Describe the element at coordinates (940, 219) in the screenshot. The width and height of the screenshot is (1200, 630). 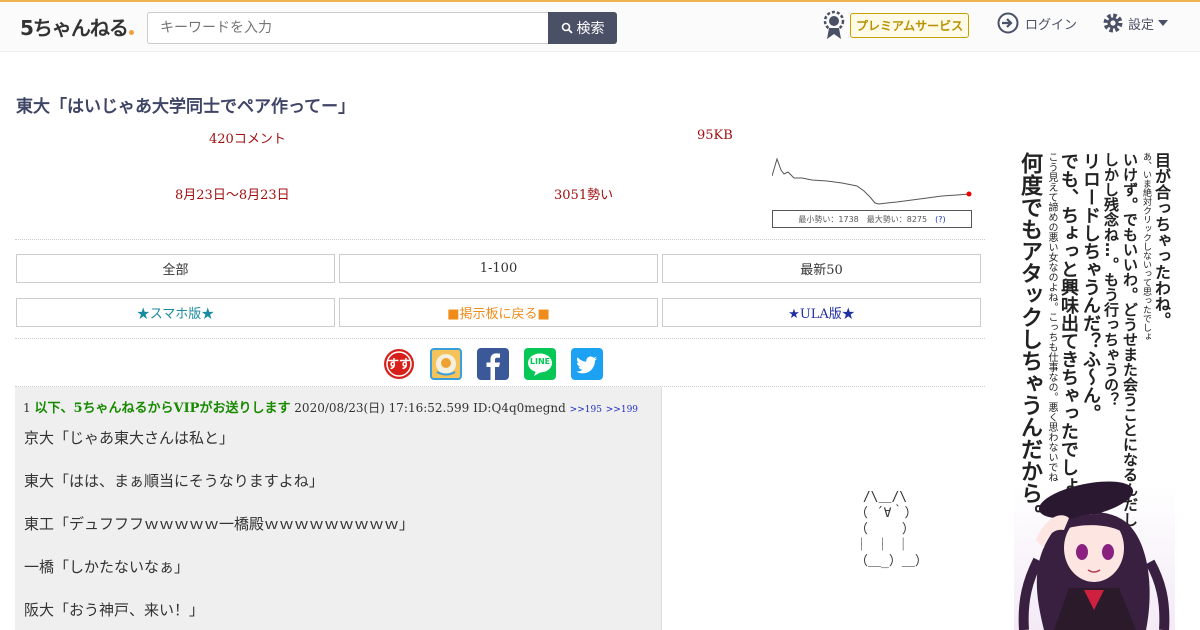
I see `momentum-help-link: (?)` at that location.